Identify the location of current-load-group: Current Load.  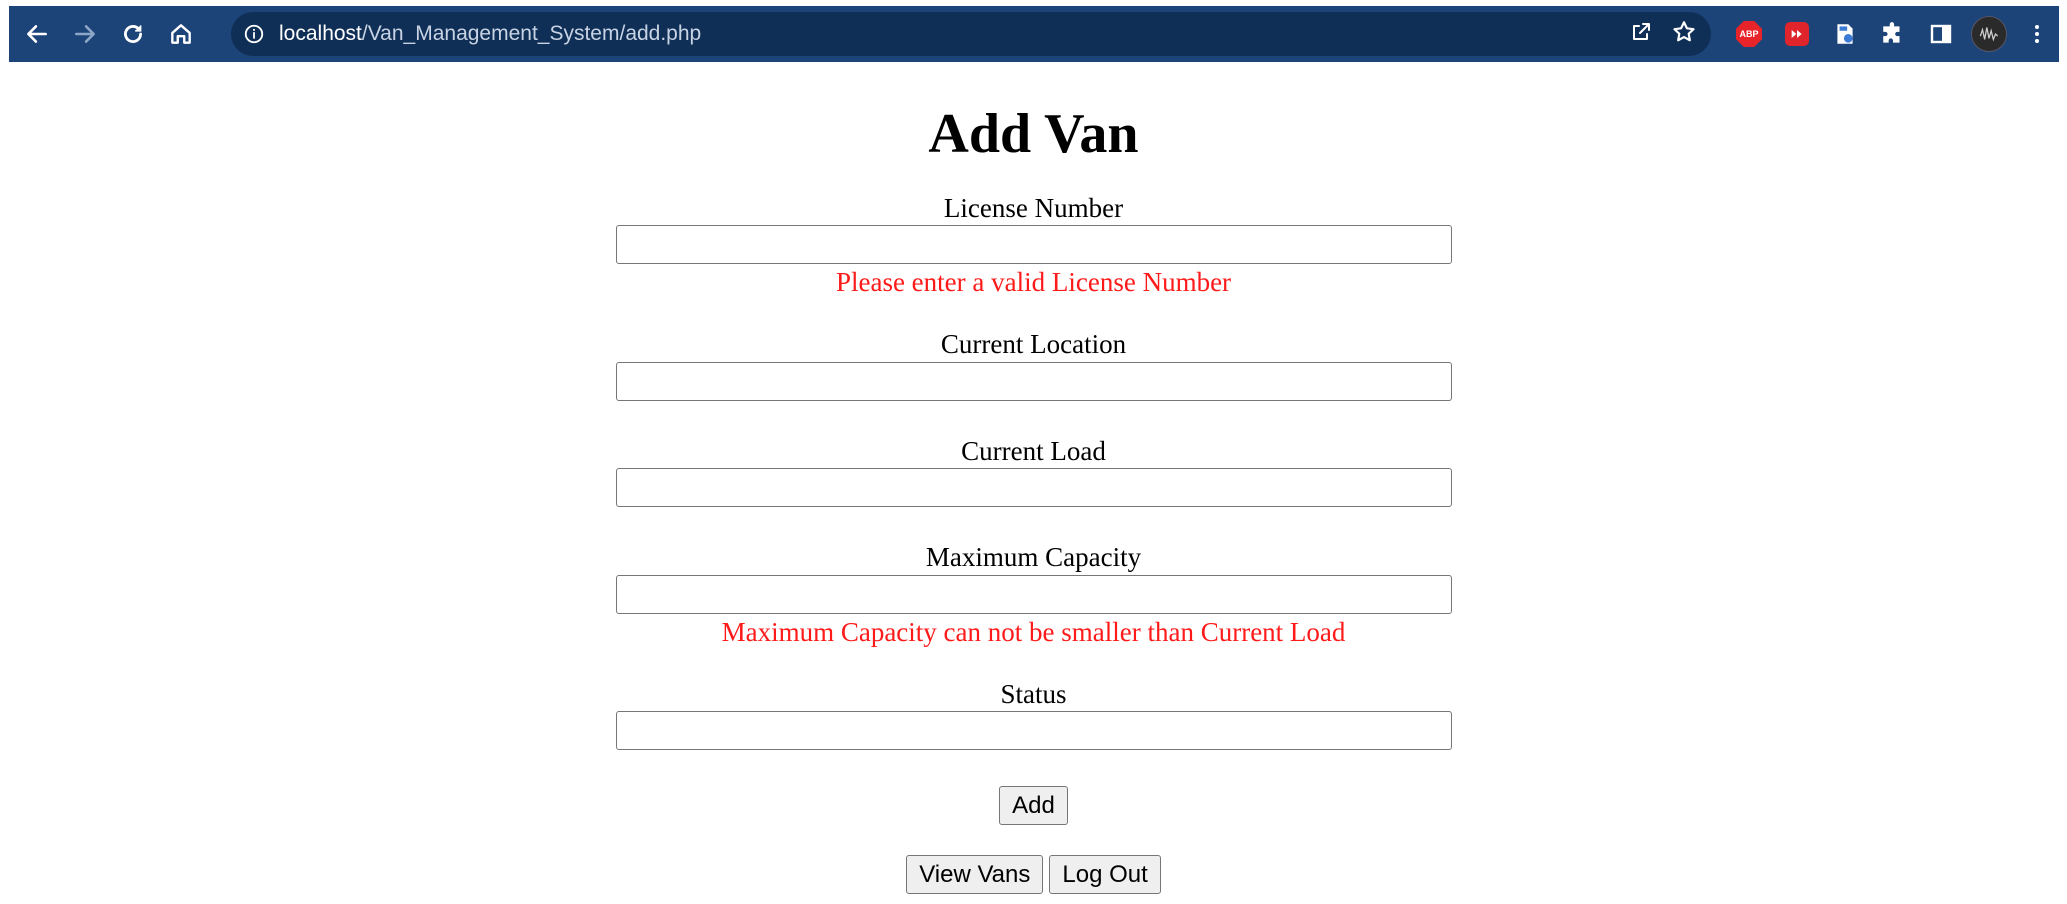
(1033, 471).